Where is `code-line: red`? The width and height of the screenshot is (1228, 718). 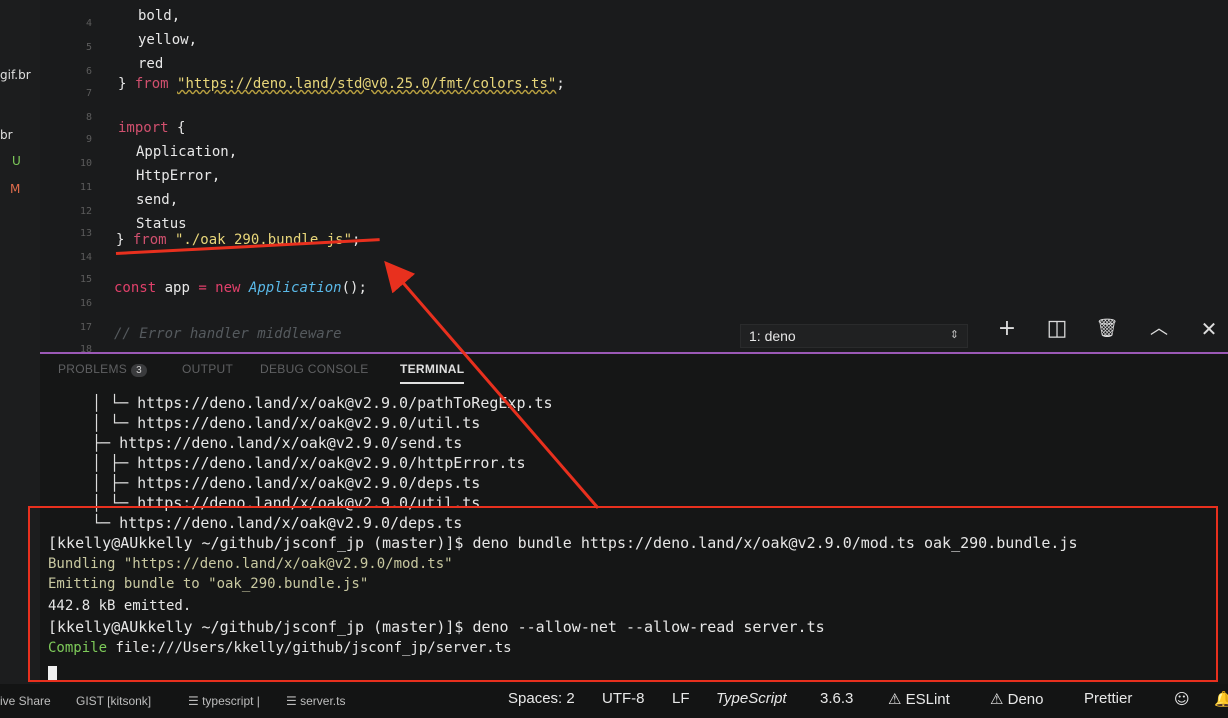
code-line: red is located at coordinates (151, 64).